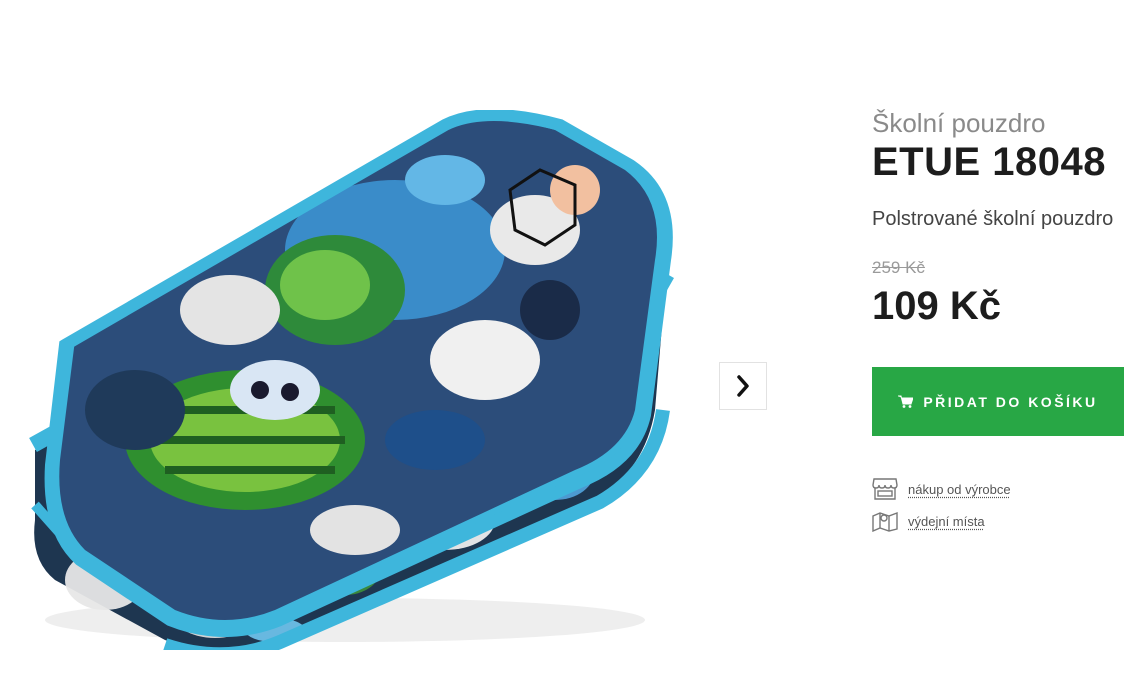 The width and height of the screenshot is (1139, 673). What do you see at coordinates (946, 521) in the screenshot?
I see `pickup-points-link: výdejní místa` at bounding box center [946, 521].